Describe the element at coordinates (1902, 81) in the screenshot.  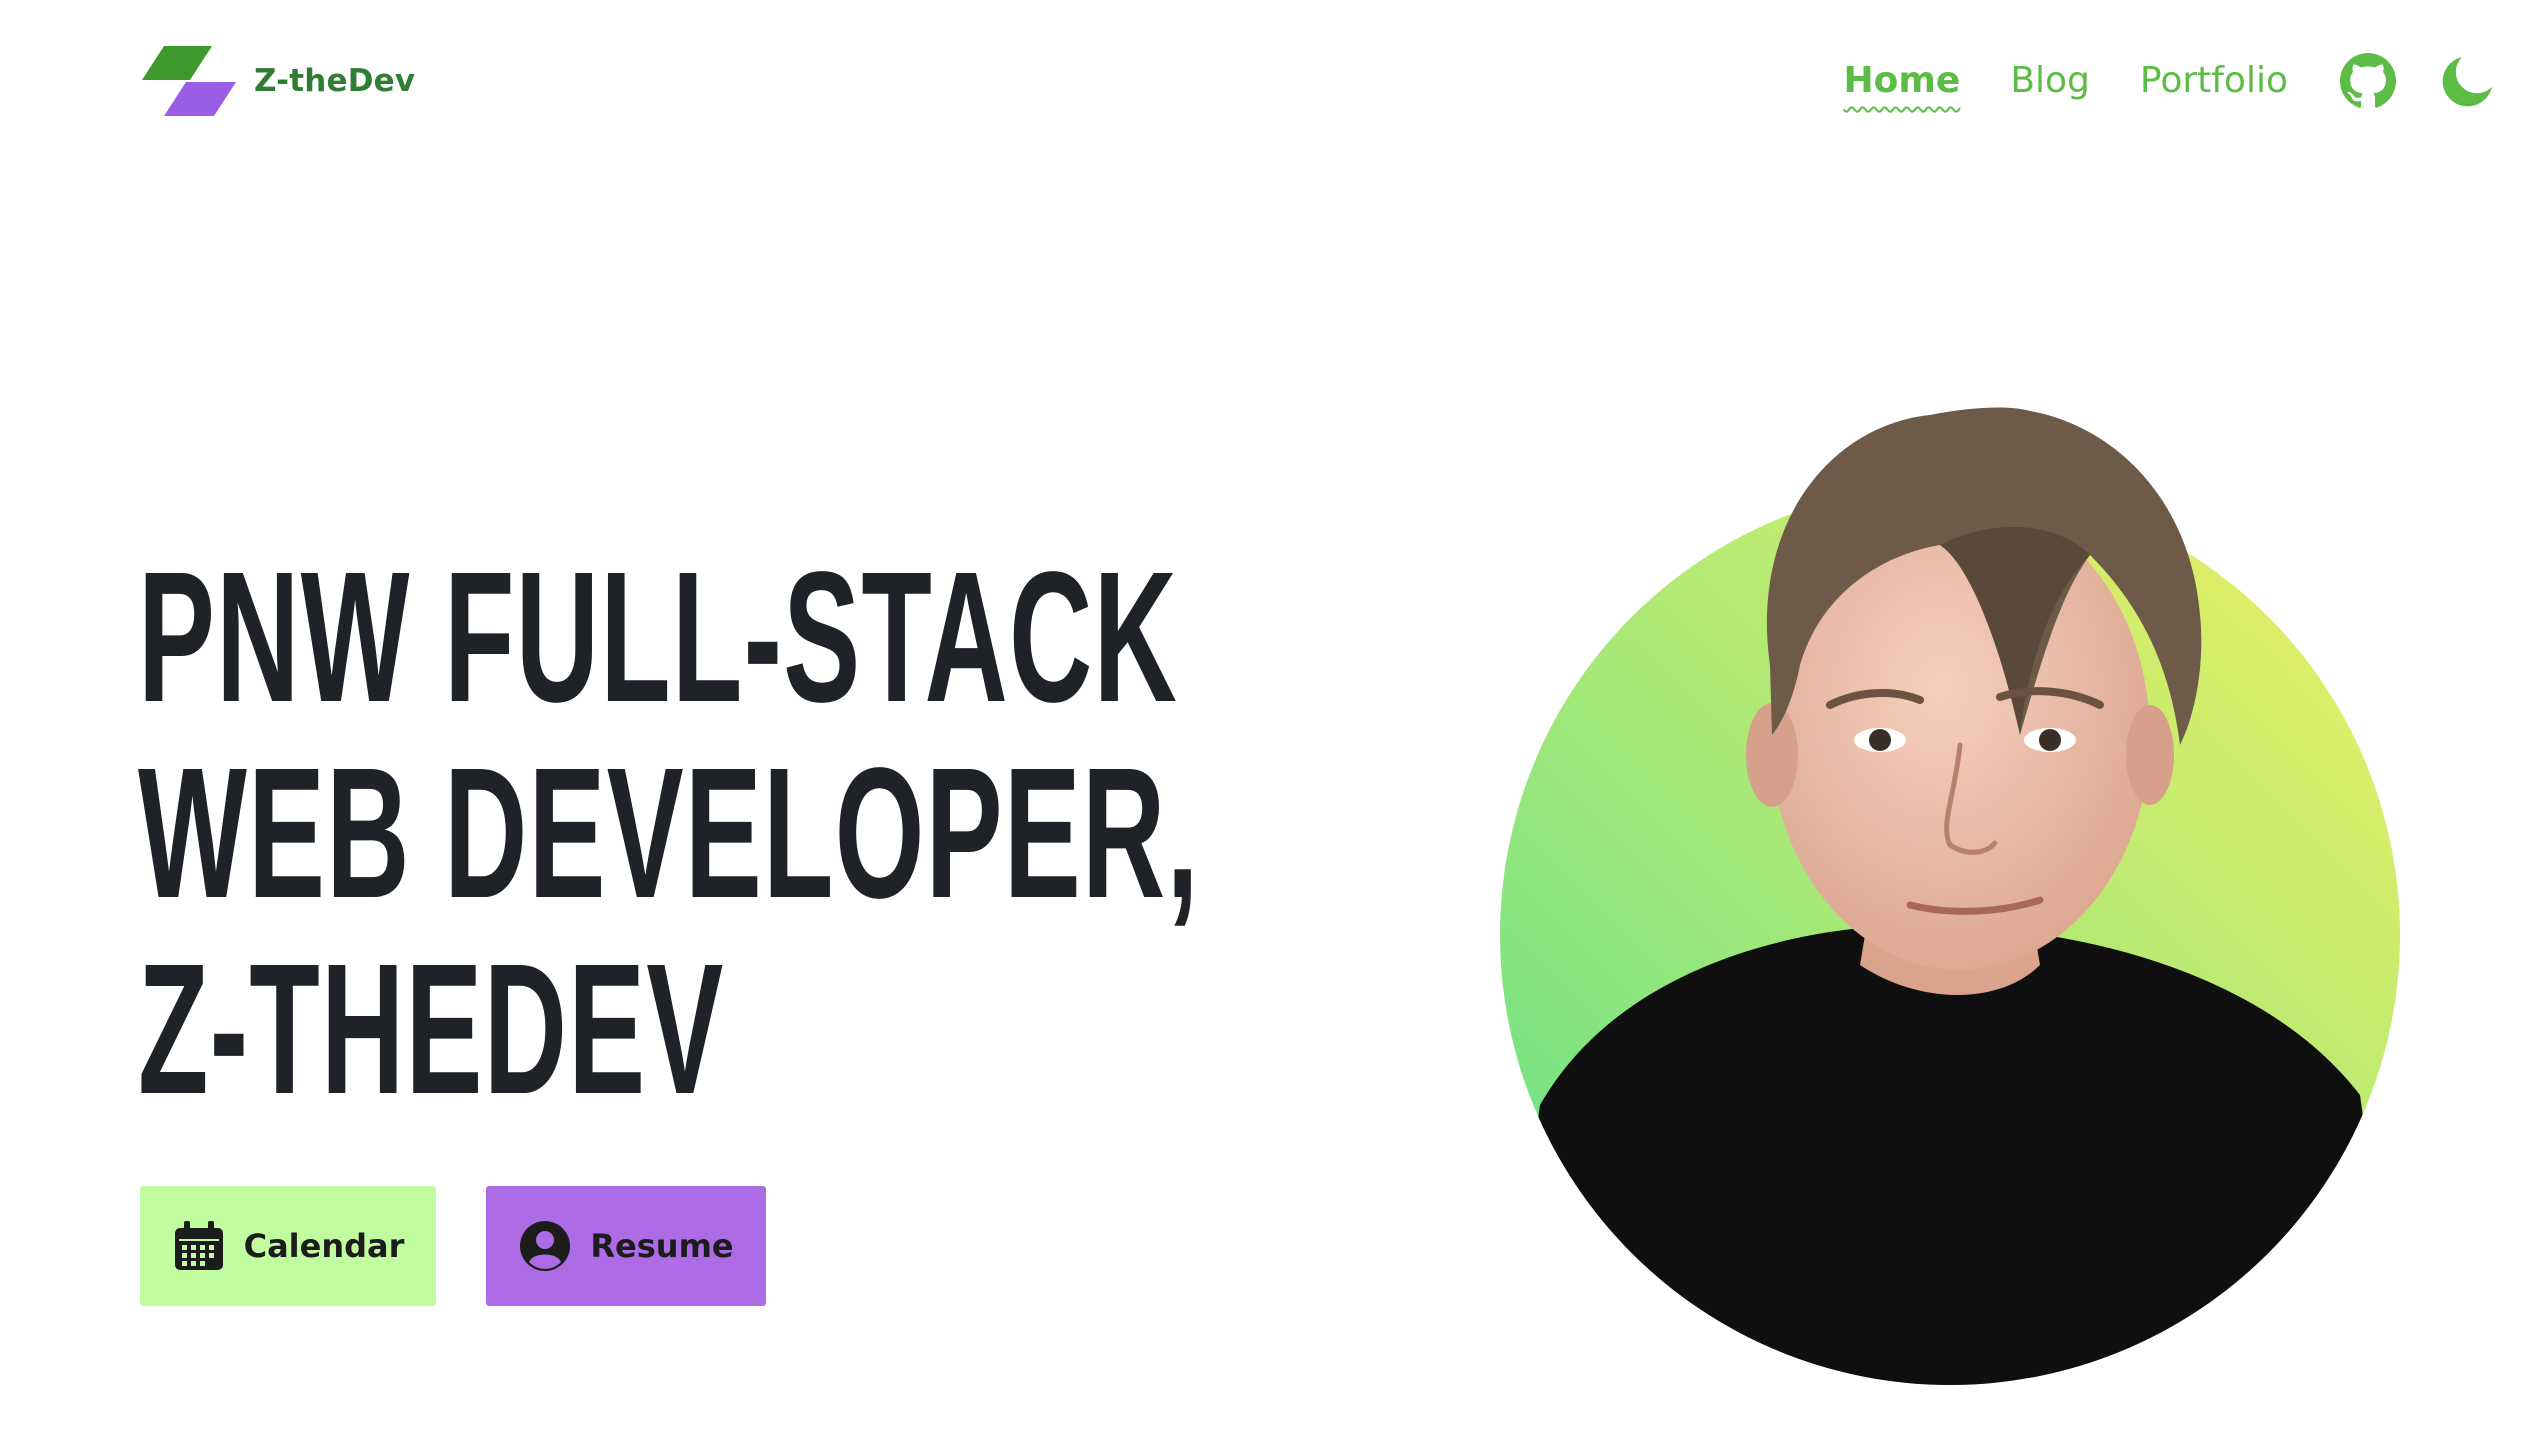
I see `nav-home-link: Home` at that location.